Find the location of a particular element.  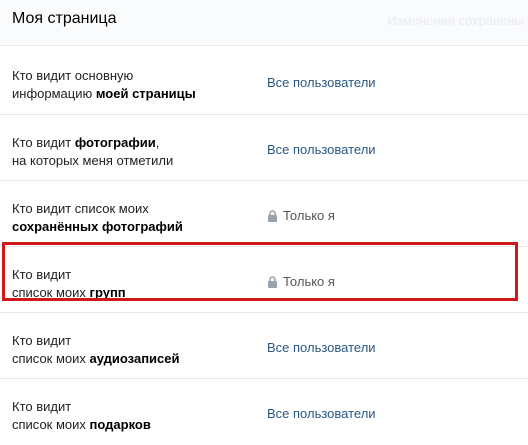

privacy-select-saved-photos: Только я is located at coordinates (301, 215).